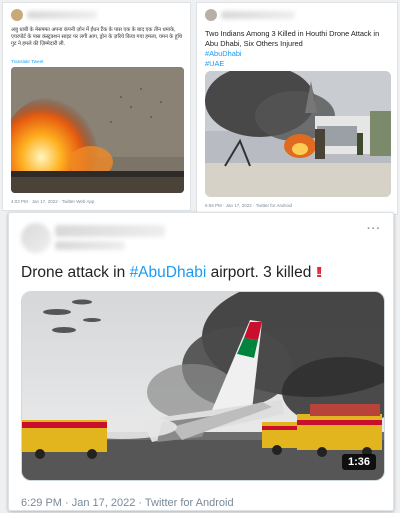  Describe the element at coordinates (319, 272) in the screenshot. I see `double-exclamation-icon: !!` at that location.